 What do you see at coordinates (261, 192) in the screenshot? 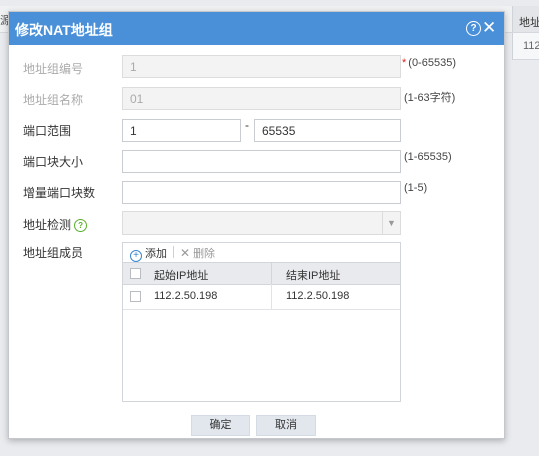
I see `incremental-blocks-field` at bounding box center [261, 192].